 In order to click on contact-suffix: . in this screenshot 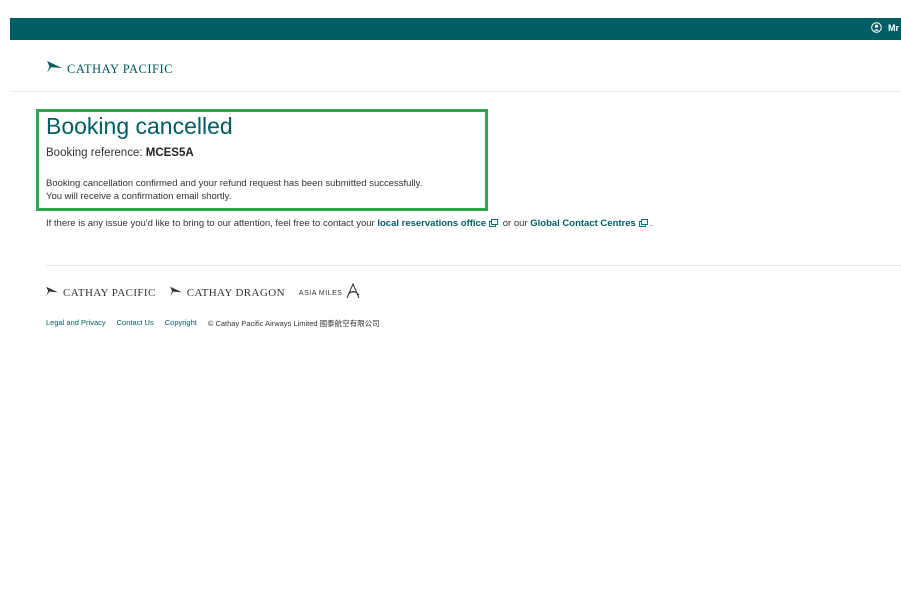, I will do `click(651, 223)`.